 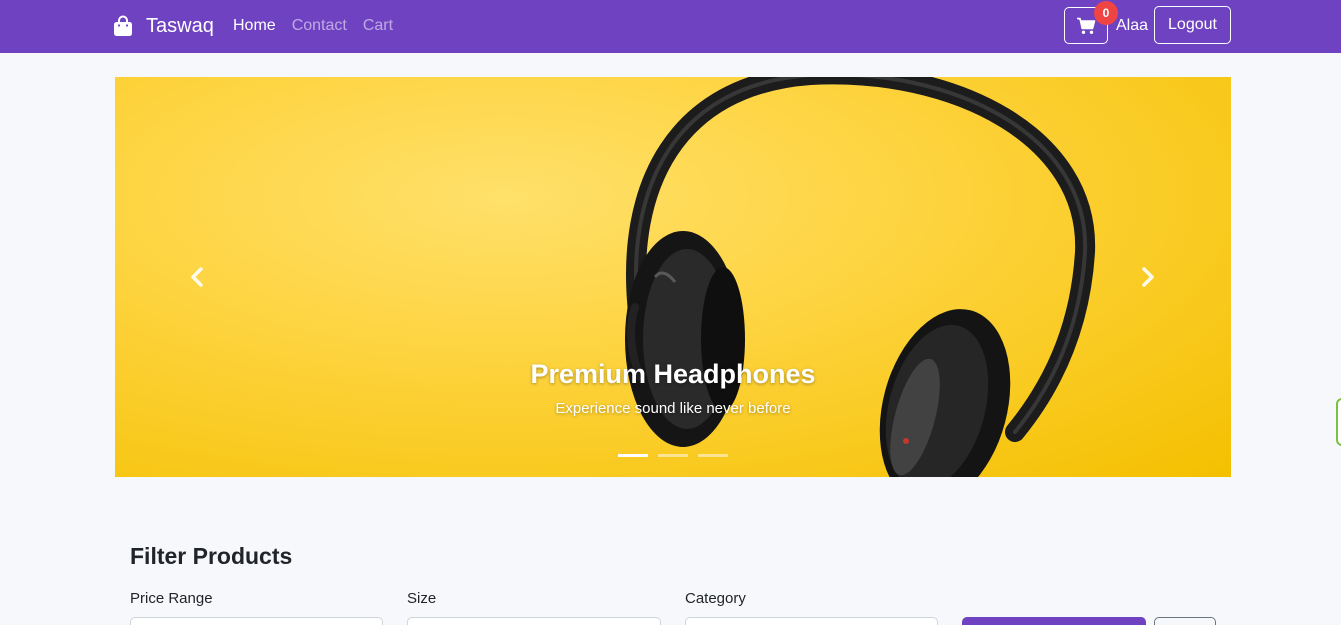 What do you see at coordinates (198, 277) in the screenshot?
I see `chevron-left-icon` at bounding box center [198, 277].